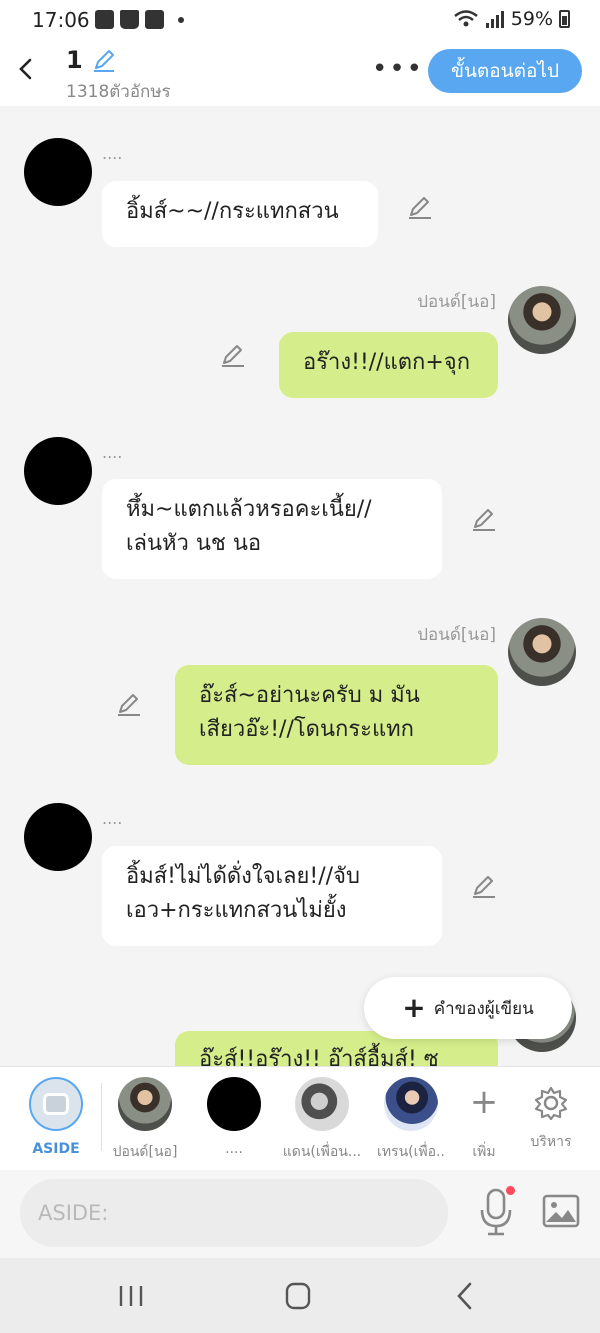  I want to click on char-count: 1318ตัวอักษร, so click(118, 92).